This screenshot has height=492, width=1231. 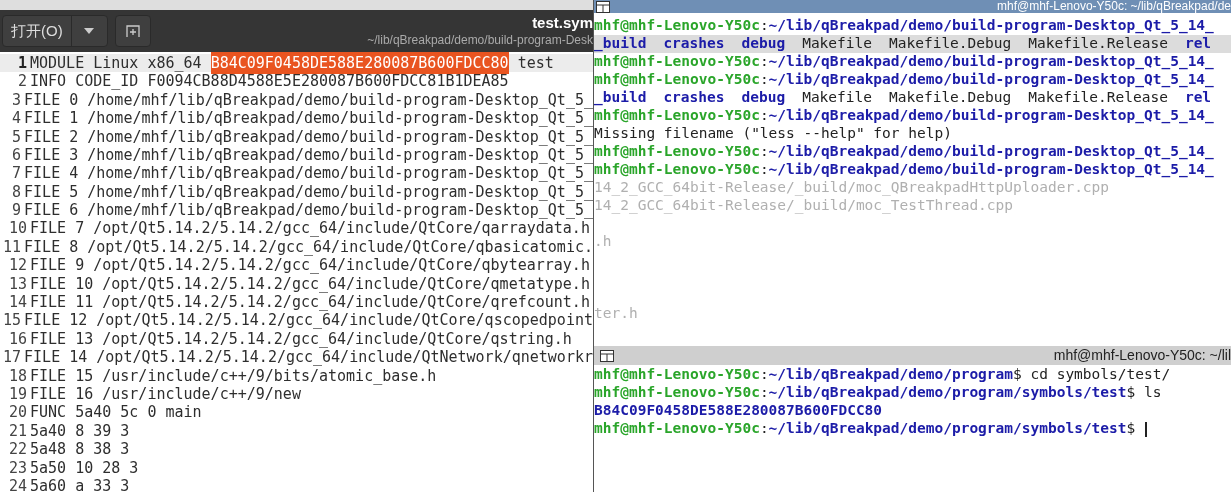 I want to click on window-title: mhf@mhf-Lenovo-Y50c: ~/lib/qBreakpad/de, so click(x=1114, y=6).